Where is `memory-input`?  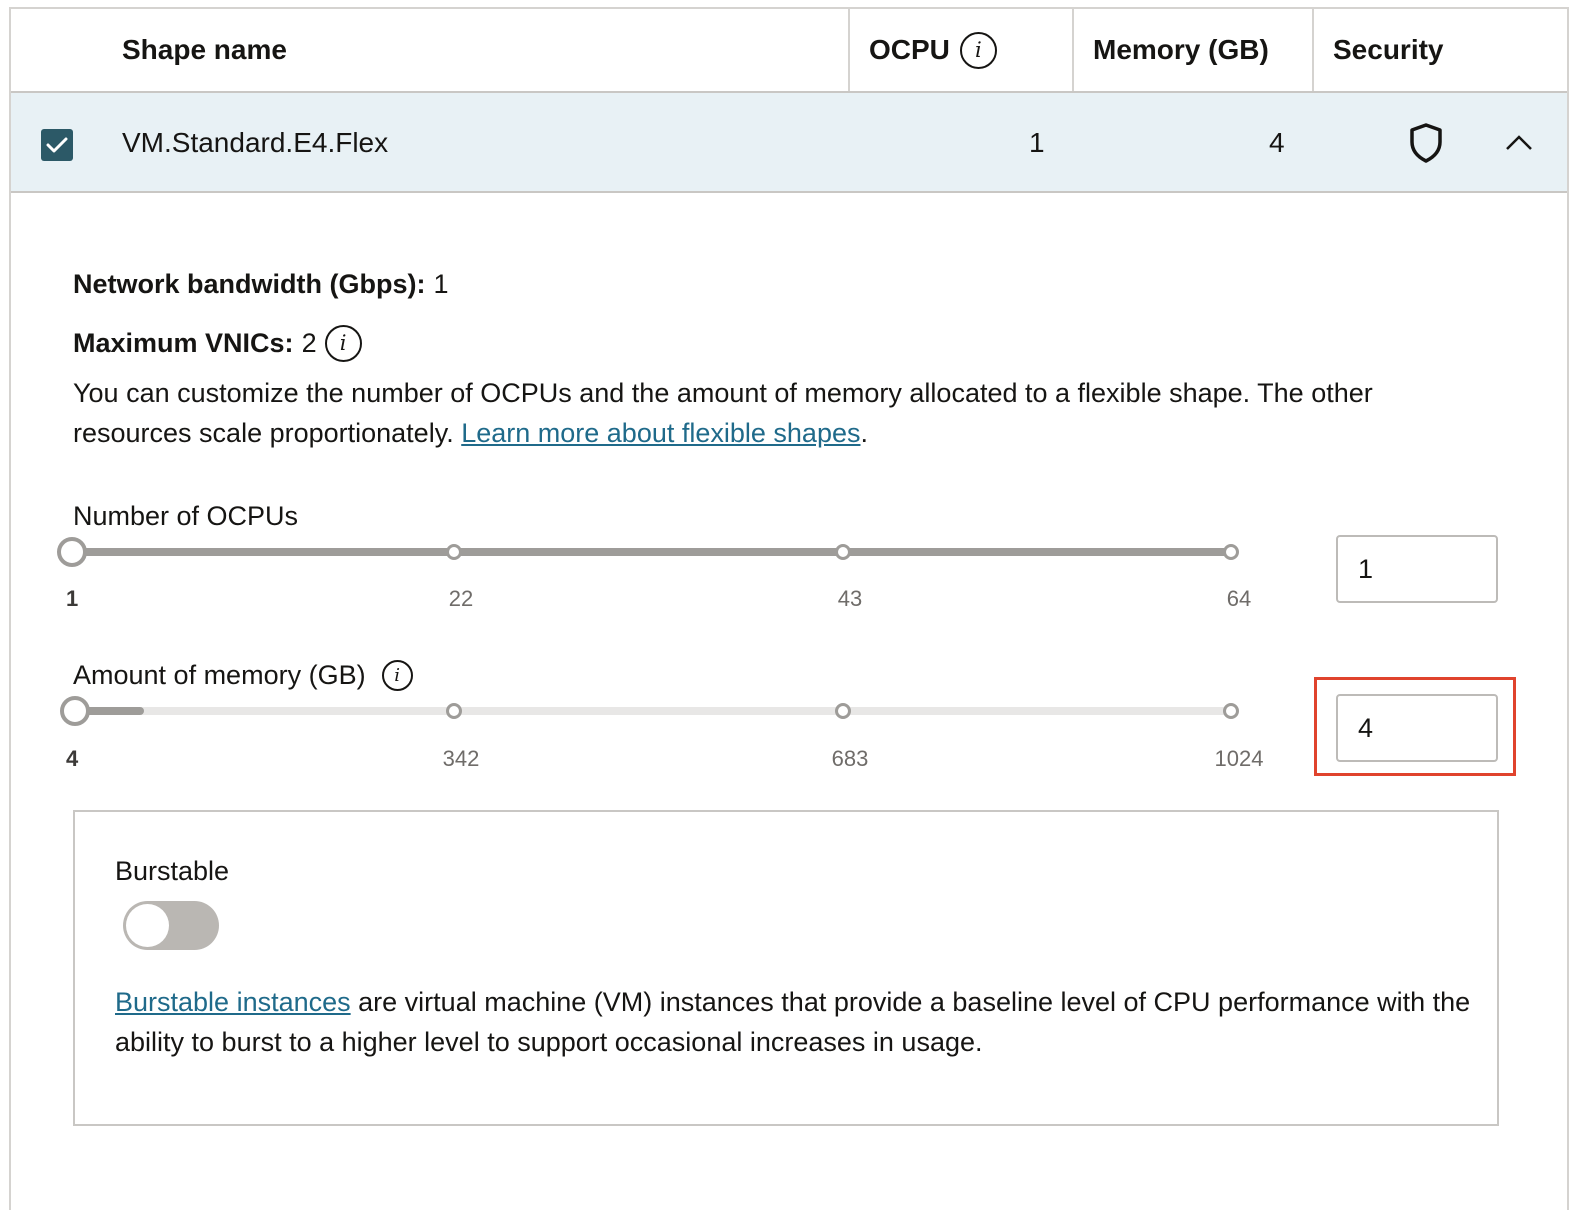
memory-input is located at coordinates (1417, 728).